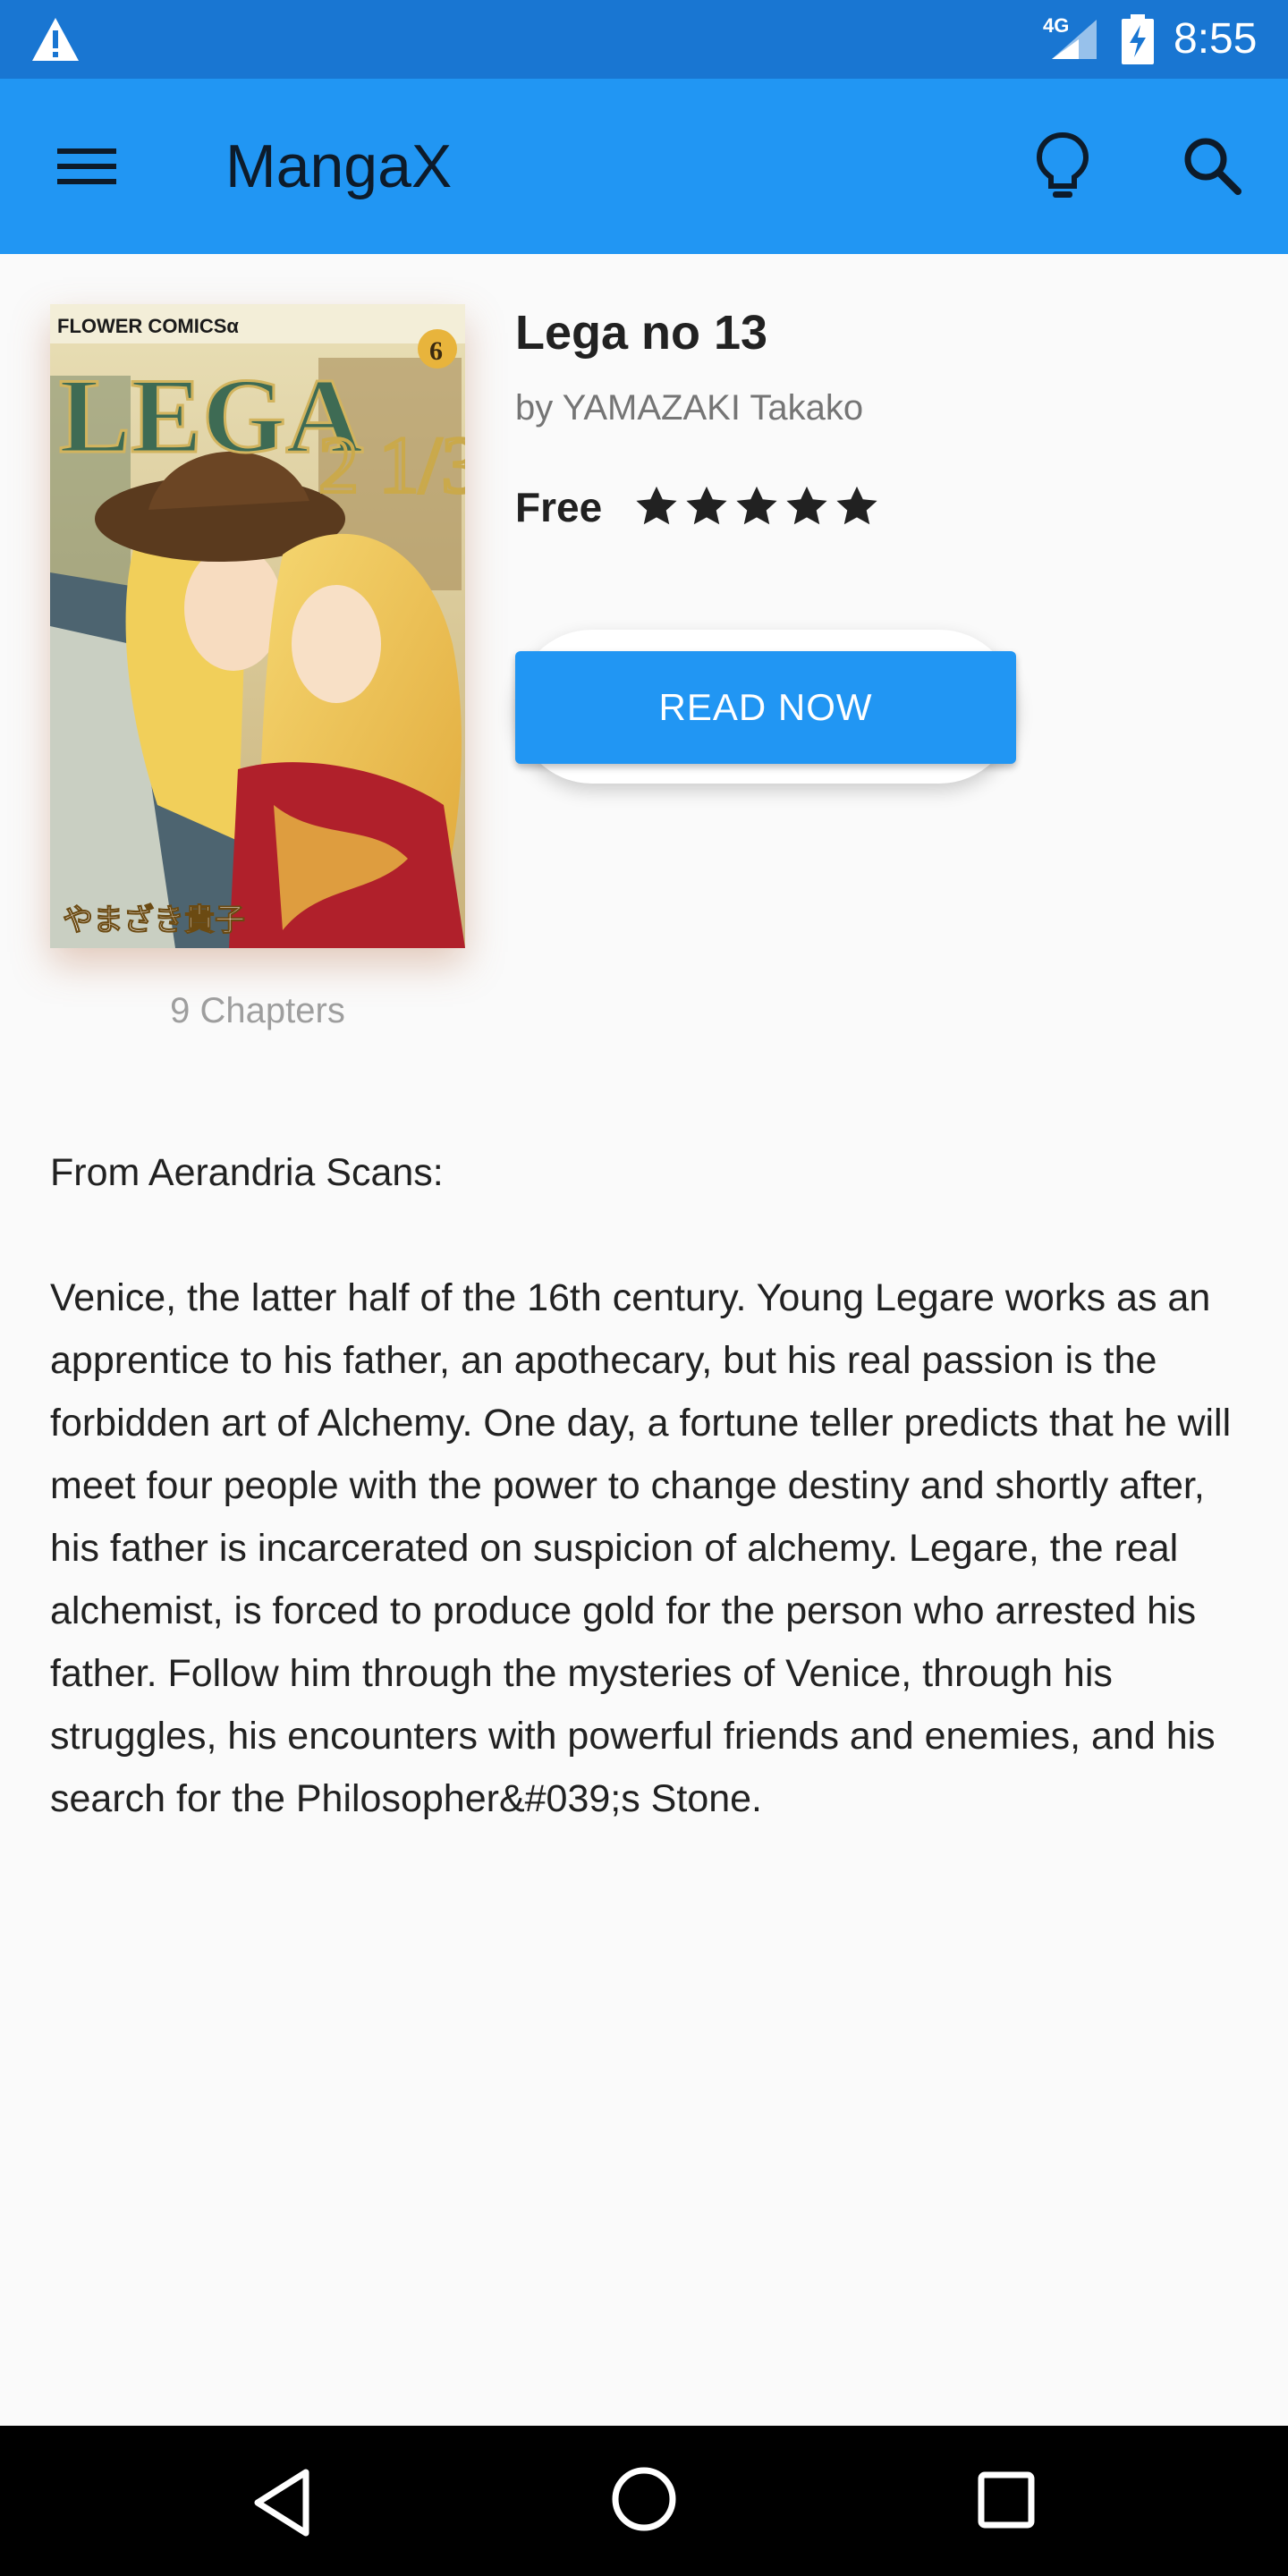 Image resolution: width=1288 pixels, height=2576 pixels. What do you see at coordinates (1006, 2499) in the screenshot?
I see `recents-icon` at bounding box center [1006, 2499].